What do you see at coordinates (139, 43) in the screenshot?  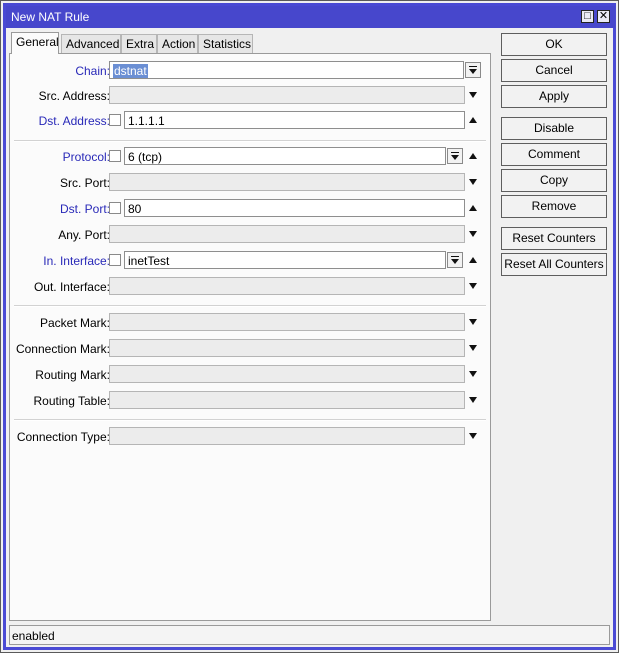 I see `tab-extra: Extra` at bounding box center [139, 43].